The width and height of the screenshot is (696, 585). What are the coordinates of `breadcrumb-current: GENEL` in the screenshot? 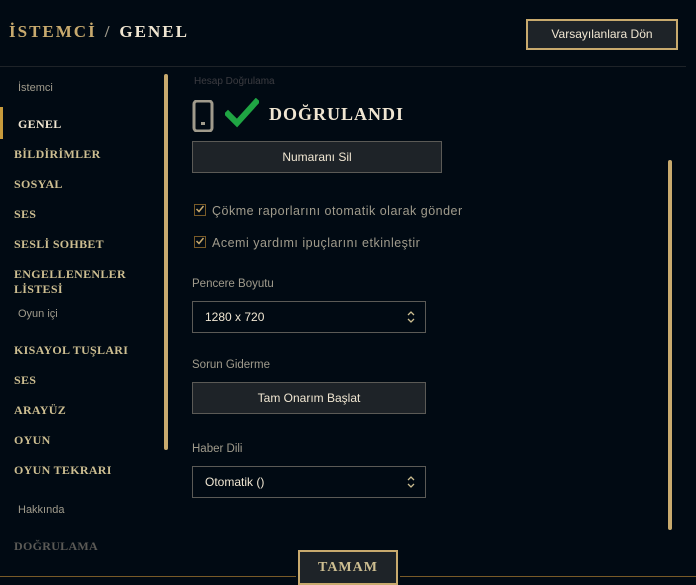 It's located at (154, 31).